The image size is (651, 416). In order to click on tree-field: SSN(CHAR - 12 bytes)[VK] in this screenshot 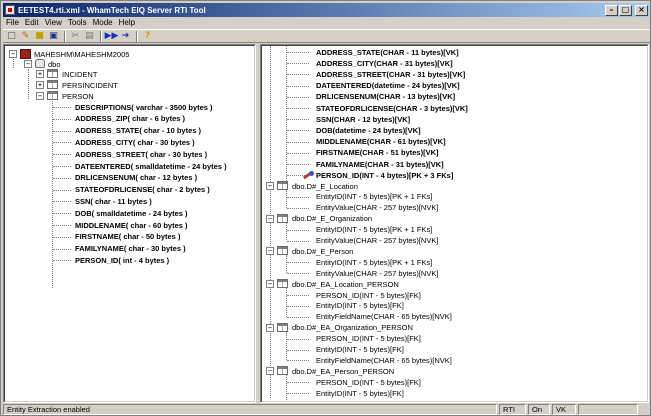, I will do `click(363, 119)`.